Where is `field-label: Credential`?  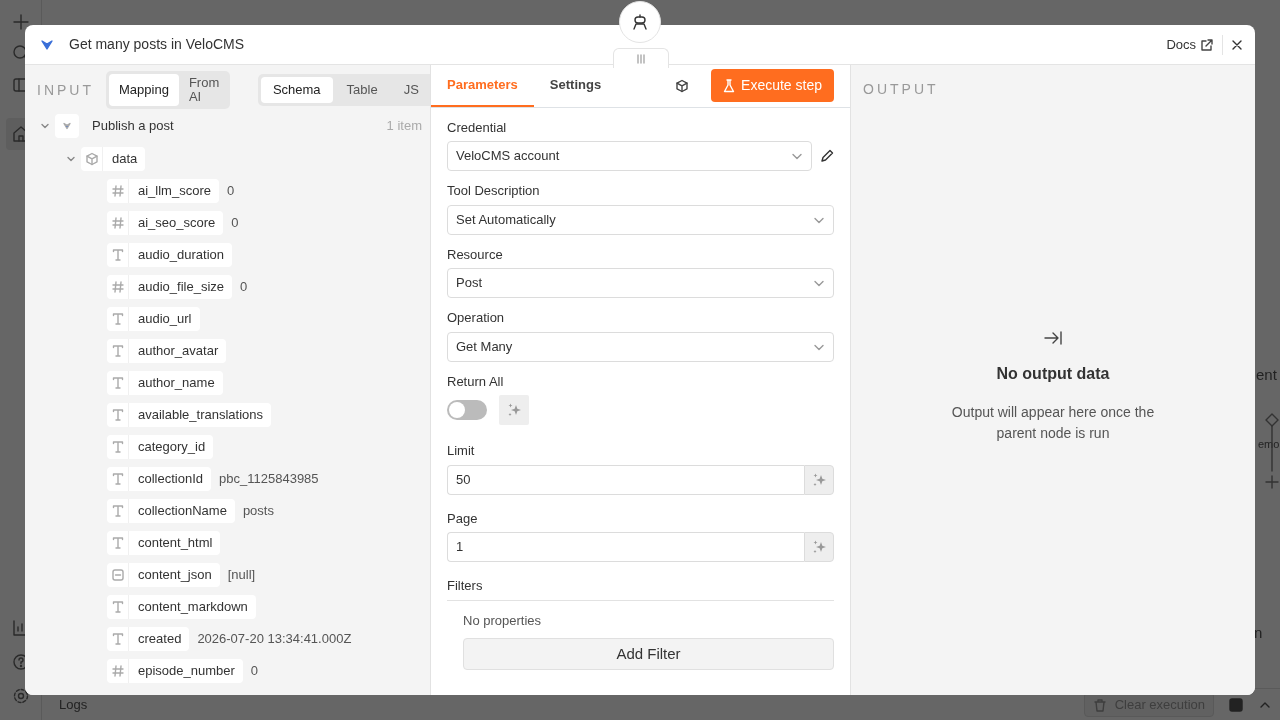 field-label: Credential is located at coordinates (477, 127).